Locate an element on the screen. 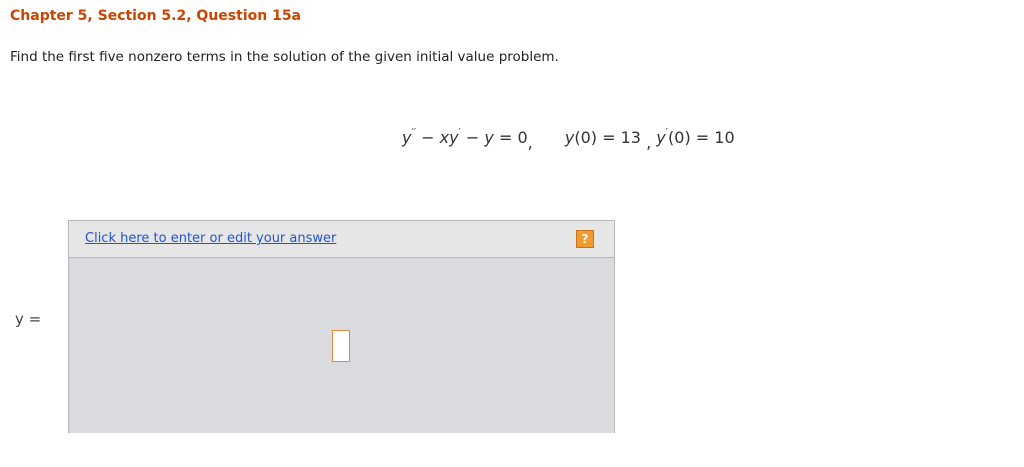 This screenshot has height=467, width=1024. ic-y-2: y is located at coordinates (661, 137).